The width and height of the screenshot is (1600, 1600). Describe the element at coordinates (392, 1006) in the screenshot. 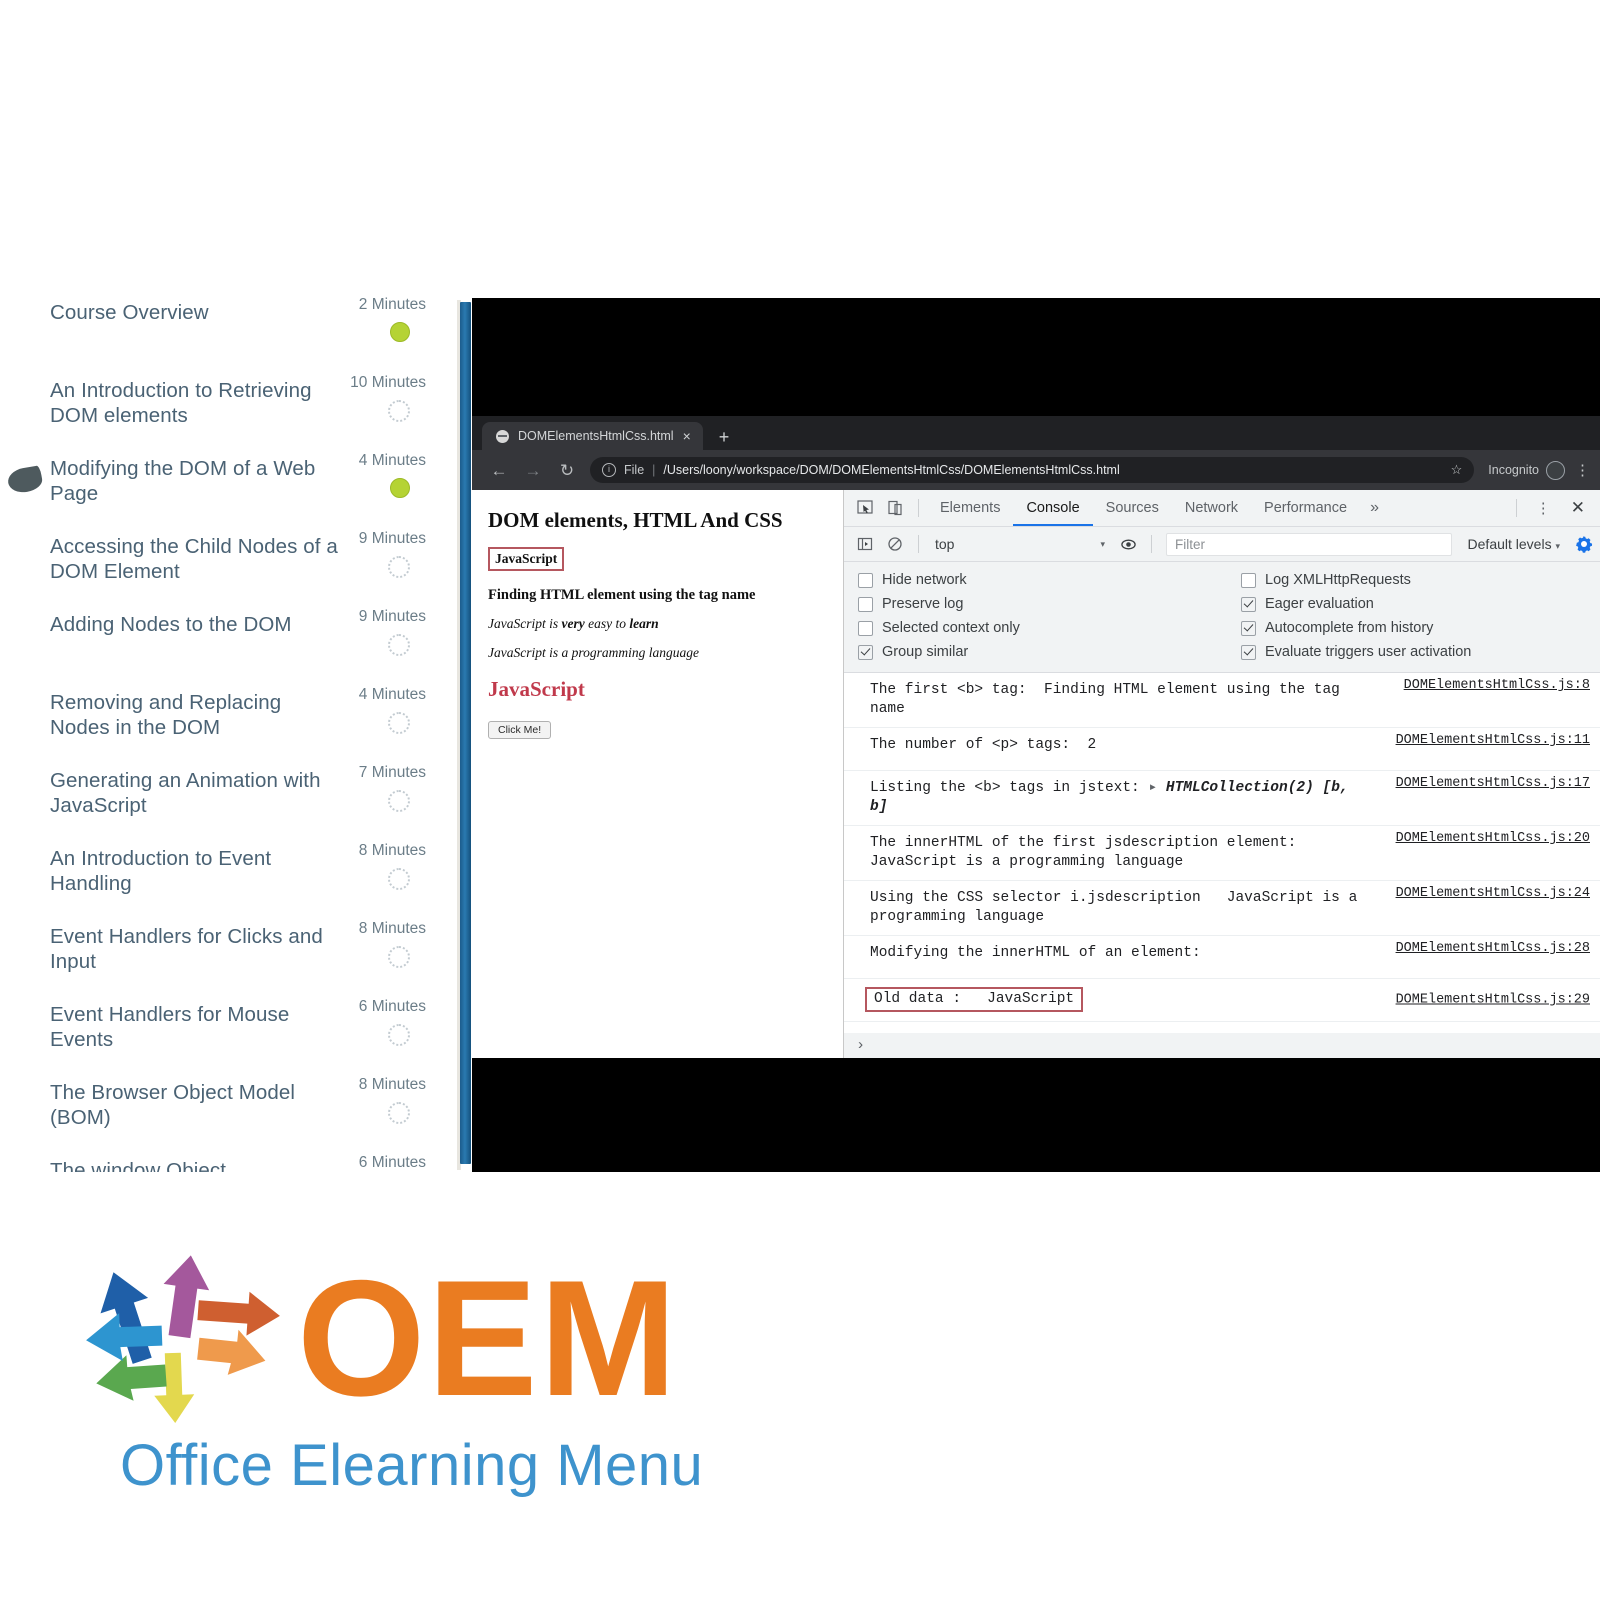

I see `lesson-duration: 6 Minutes` at that location.